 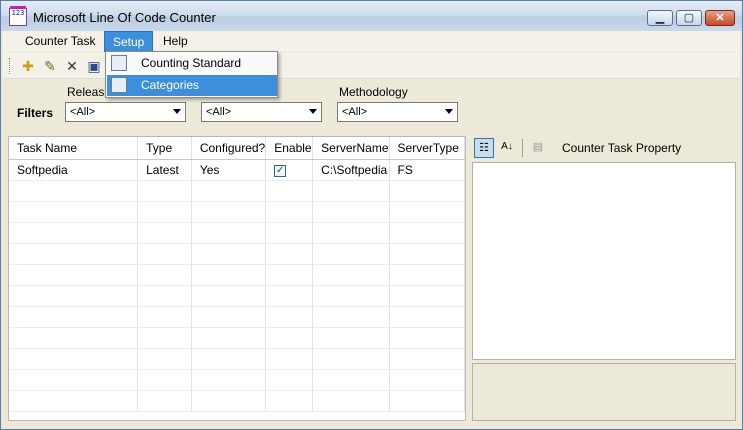 I want to click on categories-icon, so click(x=119, y=85).